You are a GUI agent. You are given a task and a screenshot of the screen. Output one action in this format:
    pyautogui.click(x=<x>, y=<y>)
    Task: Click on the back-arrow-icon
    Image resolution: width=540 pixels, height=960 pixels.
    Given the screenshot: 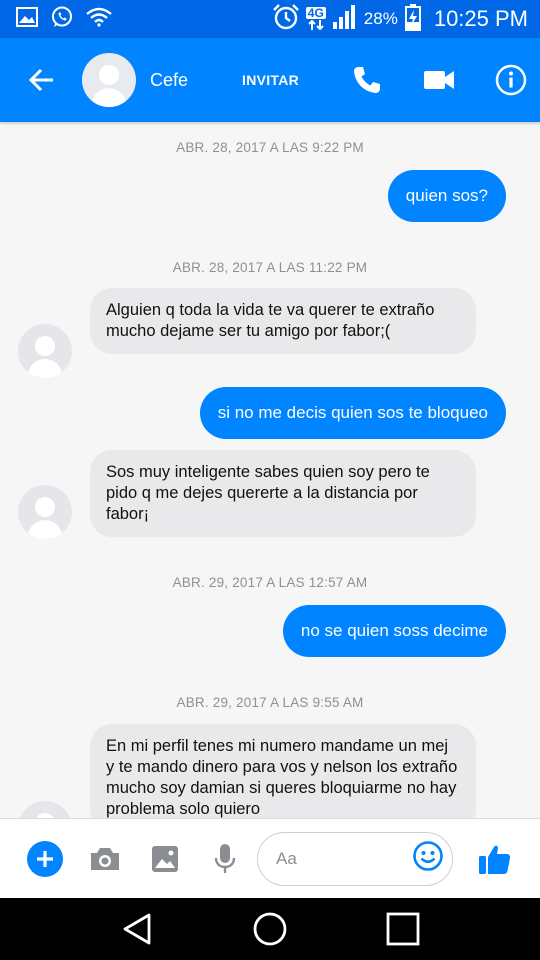 What is the action you would take?
    pyautogui.click(x=42, y=80)
    